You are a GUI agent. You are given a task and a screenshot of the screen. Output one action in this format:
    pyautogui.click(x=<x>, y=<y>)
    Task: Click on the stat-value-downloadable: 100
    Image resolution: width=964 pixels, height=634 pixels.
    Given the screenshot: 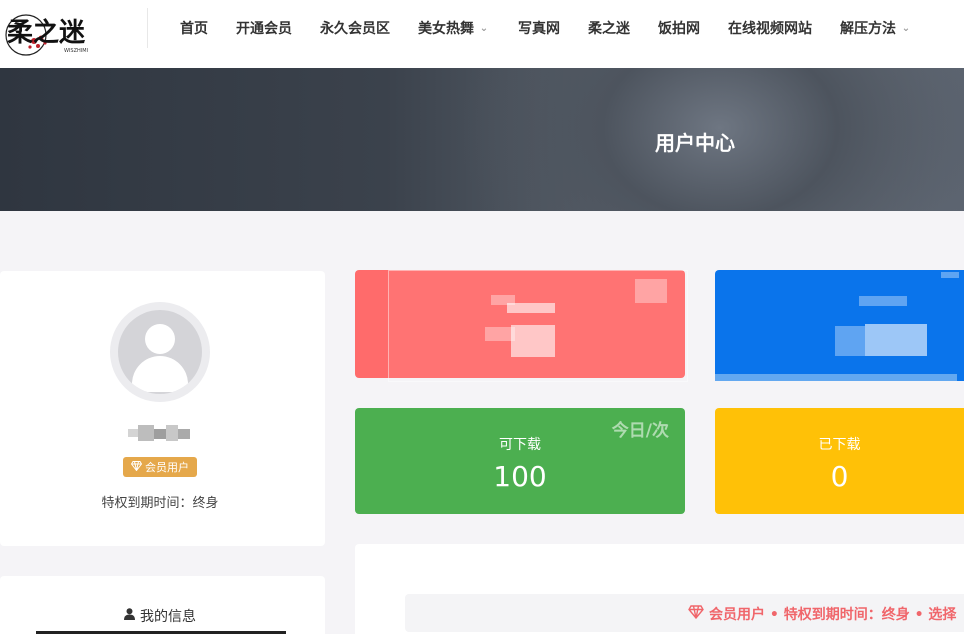 What is the action you would take?
    pyautogui.click(x=520, y=476)
    